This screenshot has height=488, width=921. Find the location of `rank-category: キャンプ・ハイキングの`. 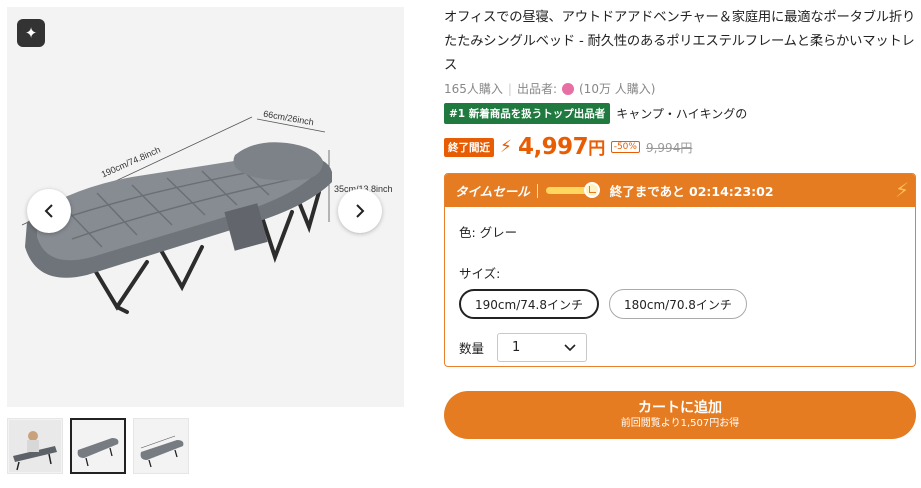

rank-category: キャンプ・ハイキングの is located at coordinates (681, 113).